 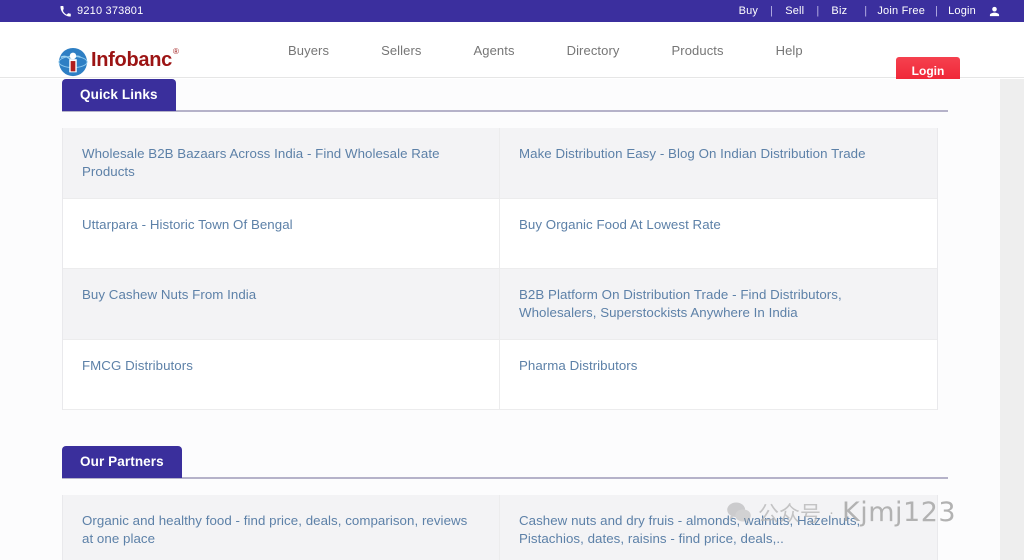 I want to click on table-cell: Pharma Distributors, so click(x=718, y=375).